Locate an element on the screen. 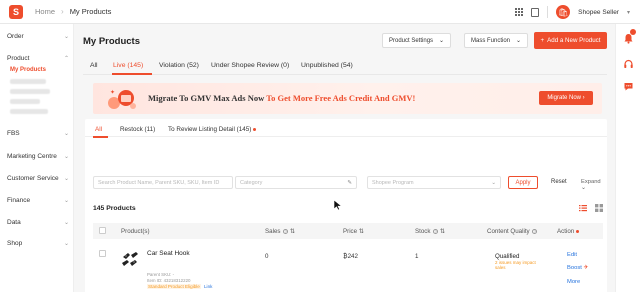  program-placeholder: Shopee Program is located at coordinates (393, 182).